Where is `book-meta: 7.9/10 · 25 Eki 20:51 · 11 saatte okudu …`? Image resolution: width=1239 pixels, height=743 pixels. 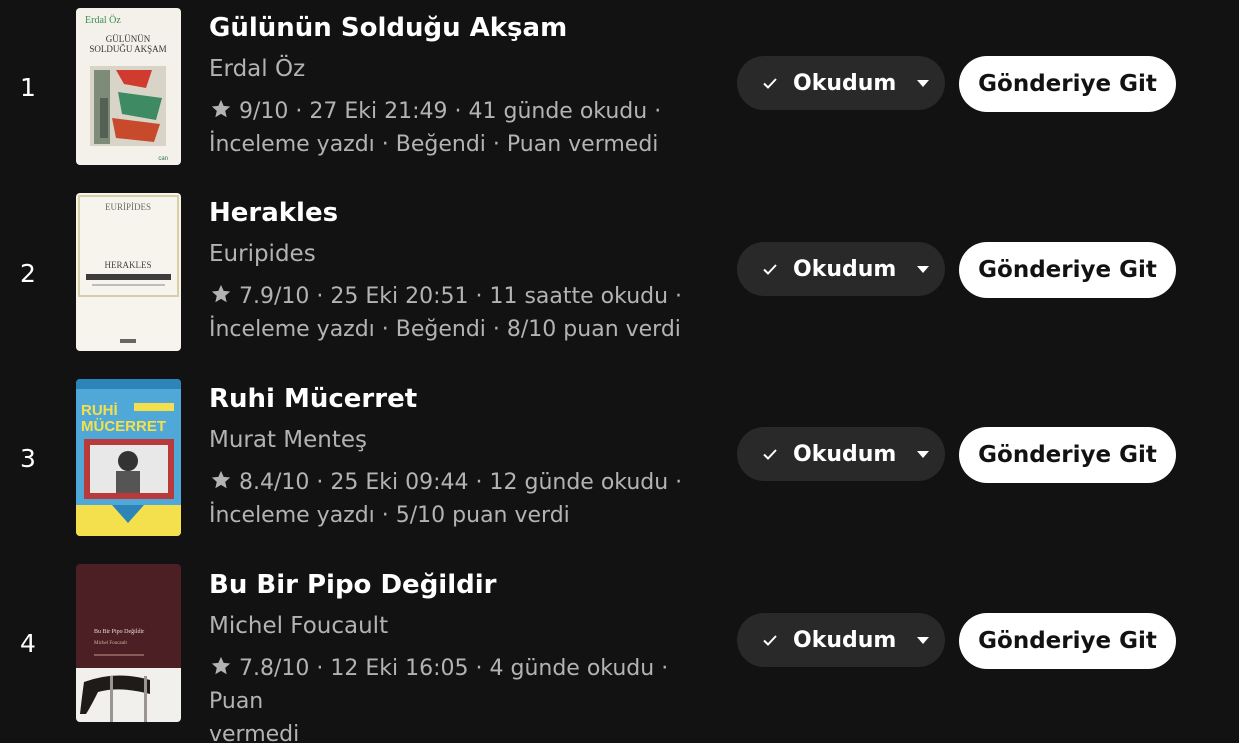 book-meta: 7.9/10 · 25 Eki 20:51 · 11 saatte okudu … is located at coordinates (469, 313).